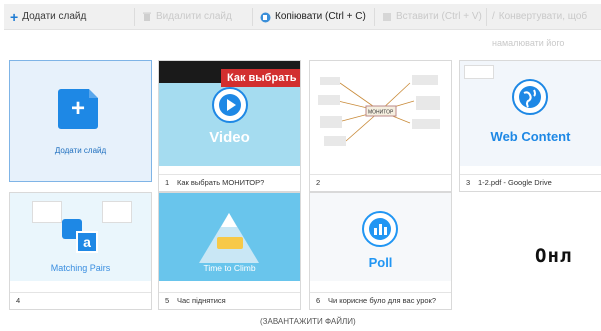  I want to click on slide-tile-mindmap: МОНИТОР 2, so click(380, 126).